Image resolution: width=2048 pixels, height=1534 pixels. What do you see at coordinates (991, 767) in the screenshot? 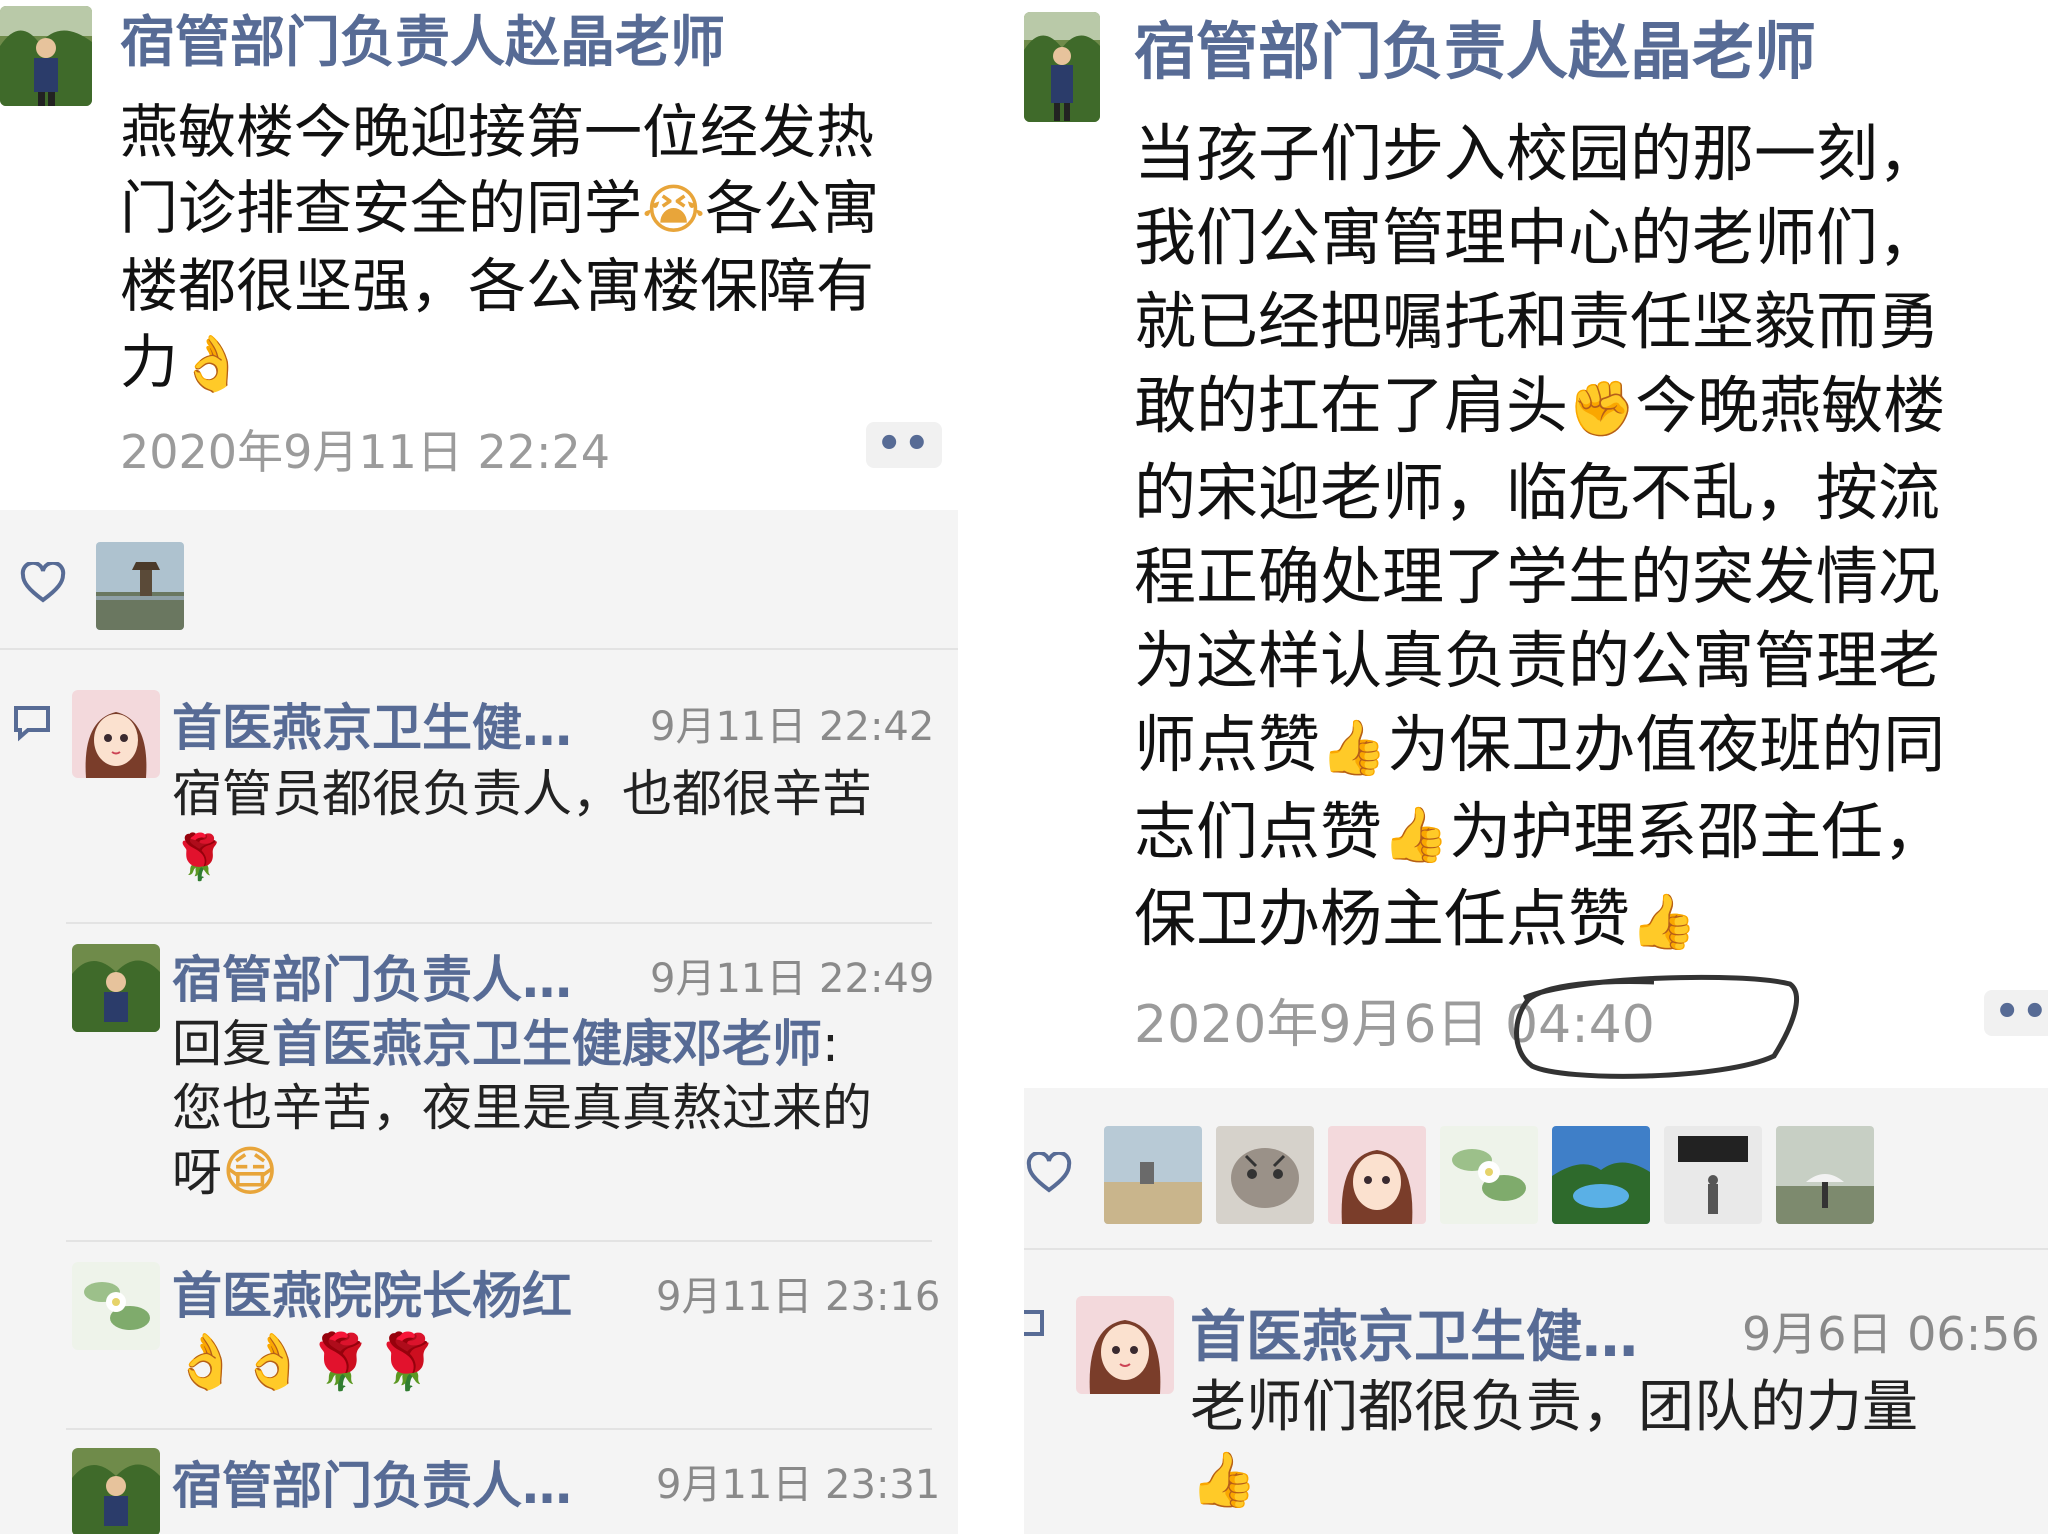
I see `panel-gap` at bounding box center [991, 767].